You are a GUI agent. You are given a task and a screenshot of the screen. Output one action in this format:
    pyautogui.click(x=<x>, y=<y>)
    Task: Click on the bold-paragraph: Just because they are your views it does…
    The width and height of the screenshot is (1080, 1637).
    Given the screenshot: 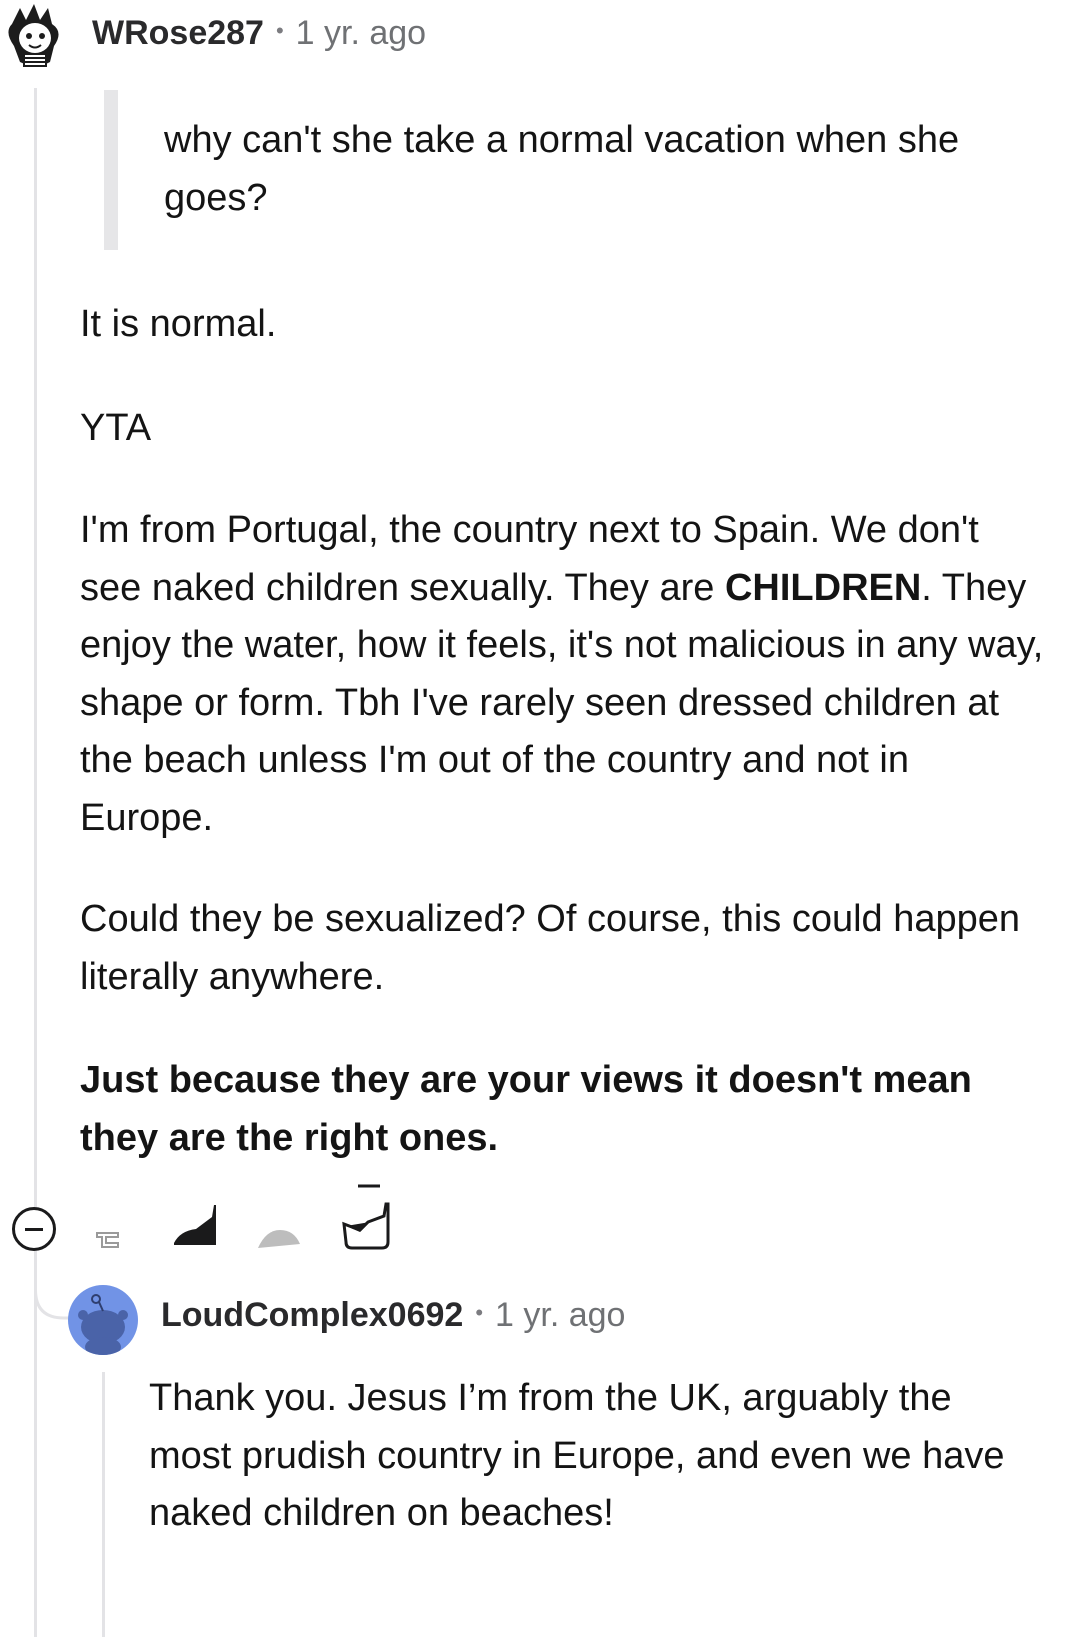 What is the action you would take?
    pyautogui.click(x=526, y=1109)
    